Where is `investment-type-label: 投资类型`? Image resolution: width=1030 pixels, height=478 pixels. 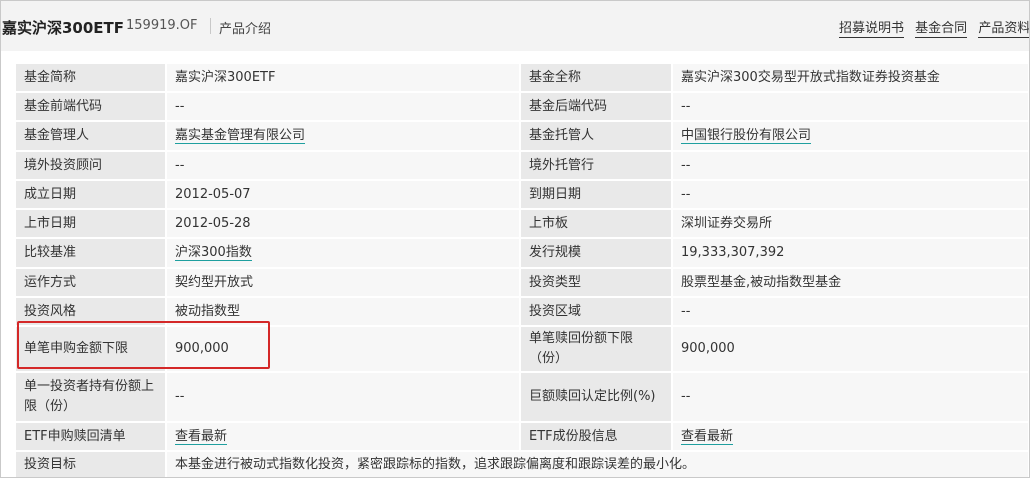
investment-type-label: 投资类型 is located at coordinates (596, 283).